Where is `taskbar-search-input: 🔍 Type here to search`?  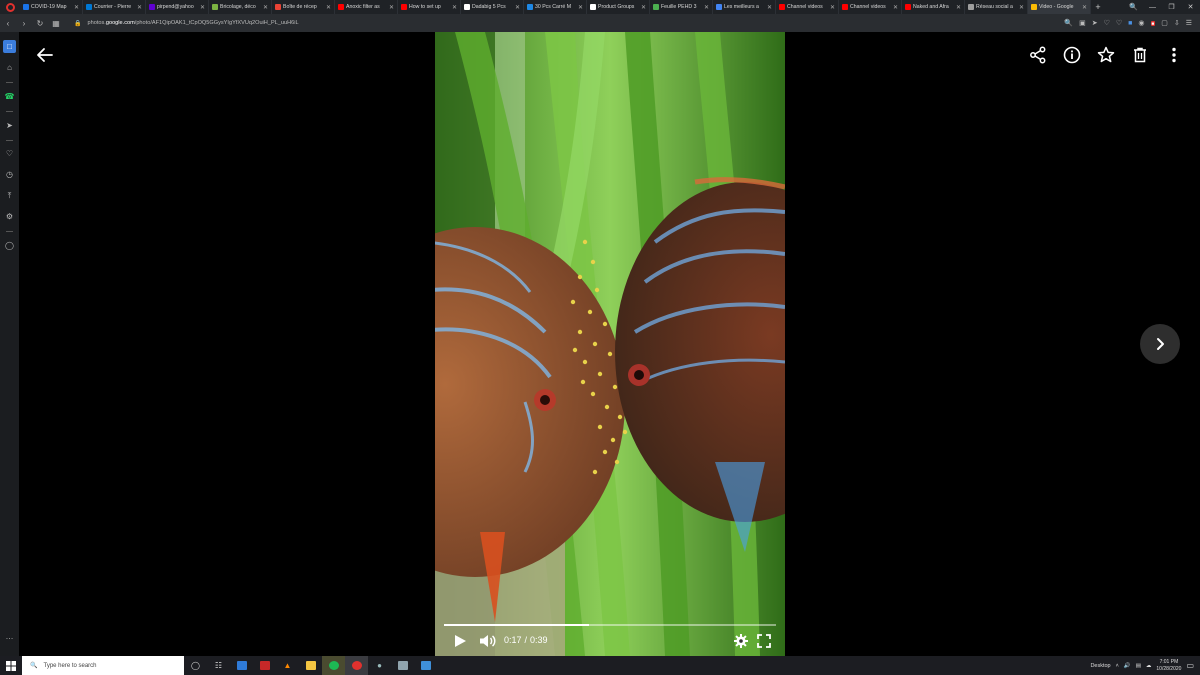
taskbar-search-input: 🔍 Type here to search is located at coordinates (103, 665).